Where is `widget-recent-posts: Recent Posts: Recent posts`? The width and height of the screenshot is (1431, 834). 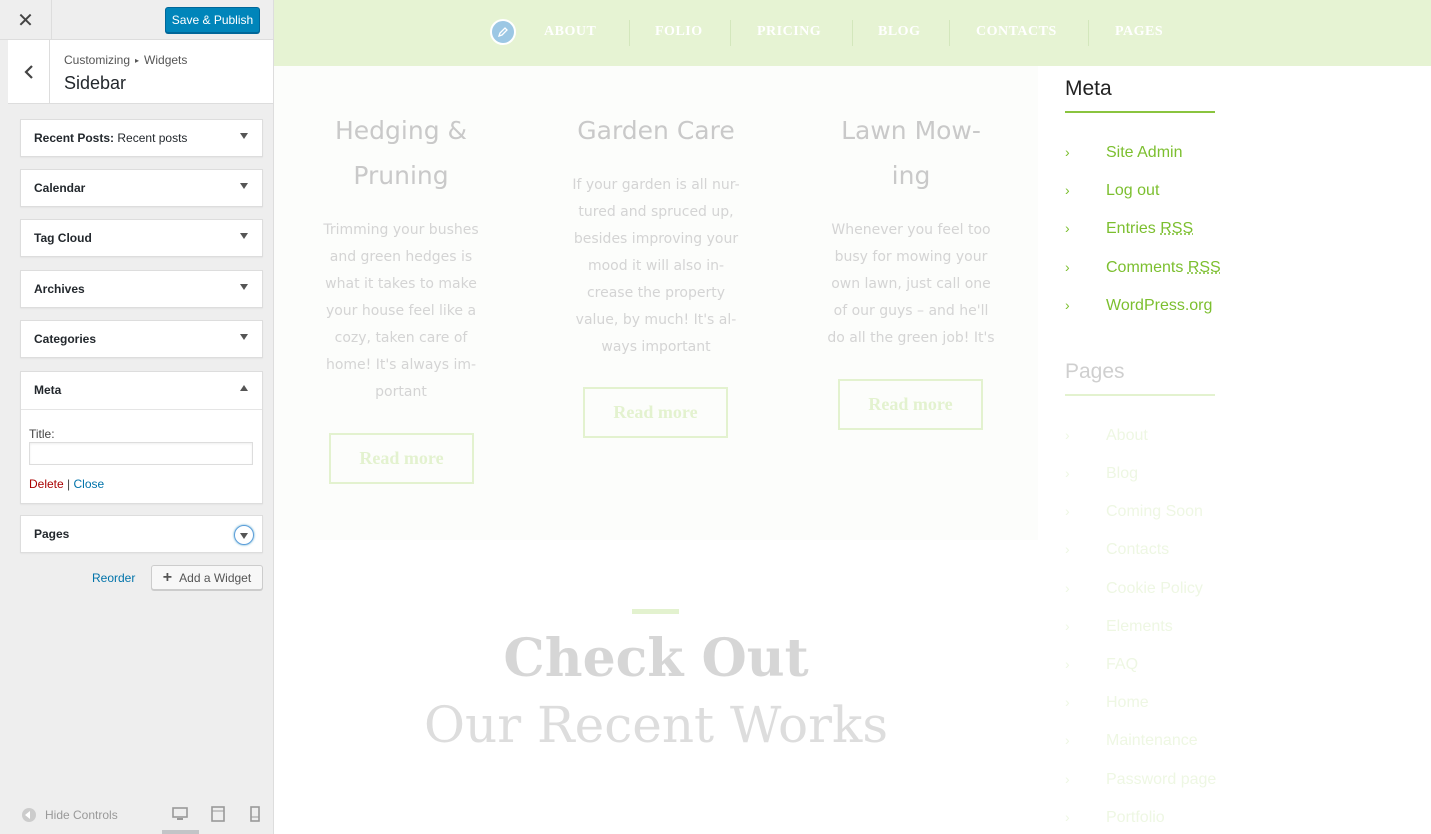 widget-recent-posts: Recent Posts: Recent posts is located at coordinates (141, 138).